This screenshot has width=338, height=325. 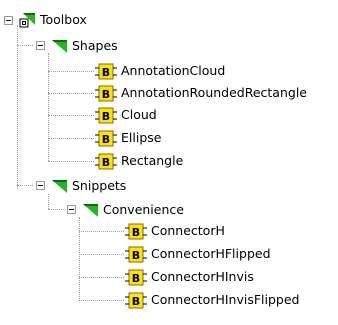 I want to click on tree-node-shapes: Shapes, so click(x=84, y=46).